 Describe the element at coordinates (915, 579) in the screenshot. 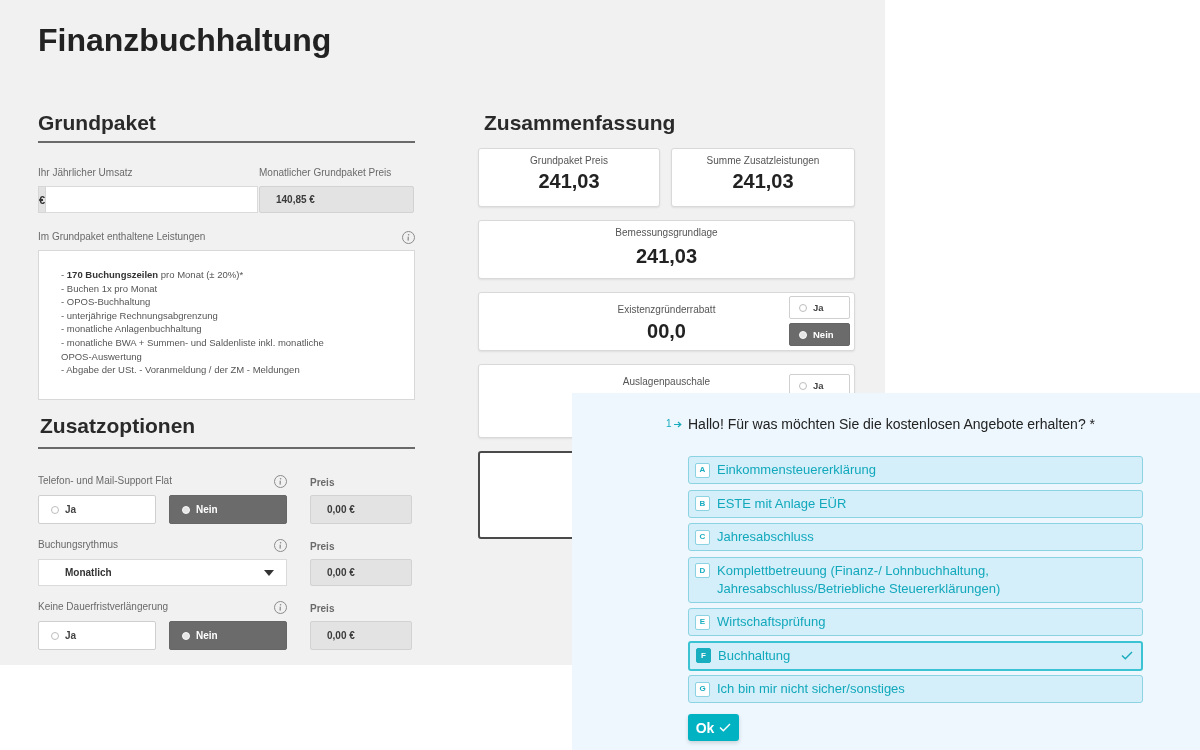

I see `answer-option: D Komplettbetreuung (Finanz-/ Lohnbuchhaltung, Jahresabschluss/Betriebliche Steuererklärungen)` at that location.